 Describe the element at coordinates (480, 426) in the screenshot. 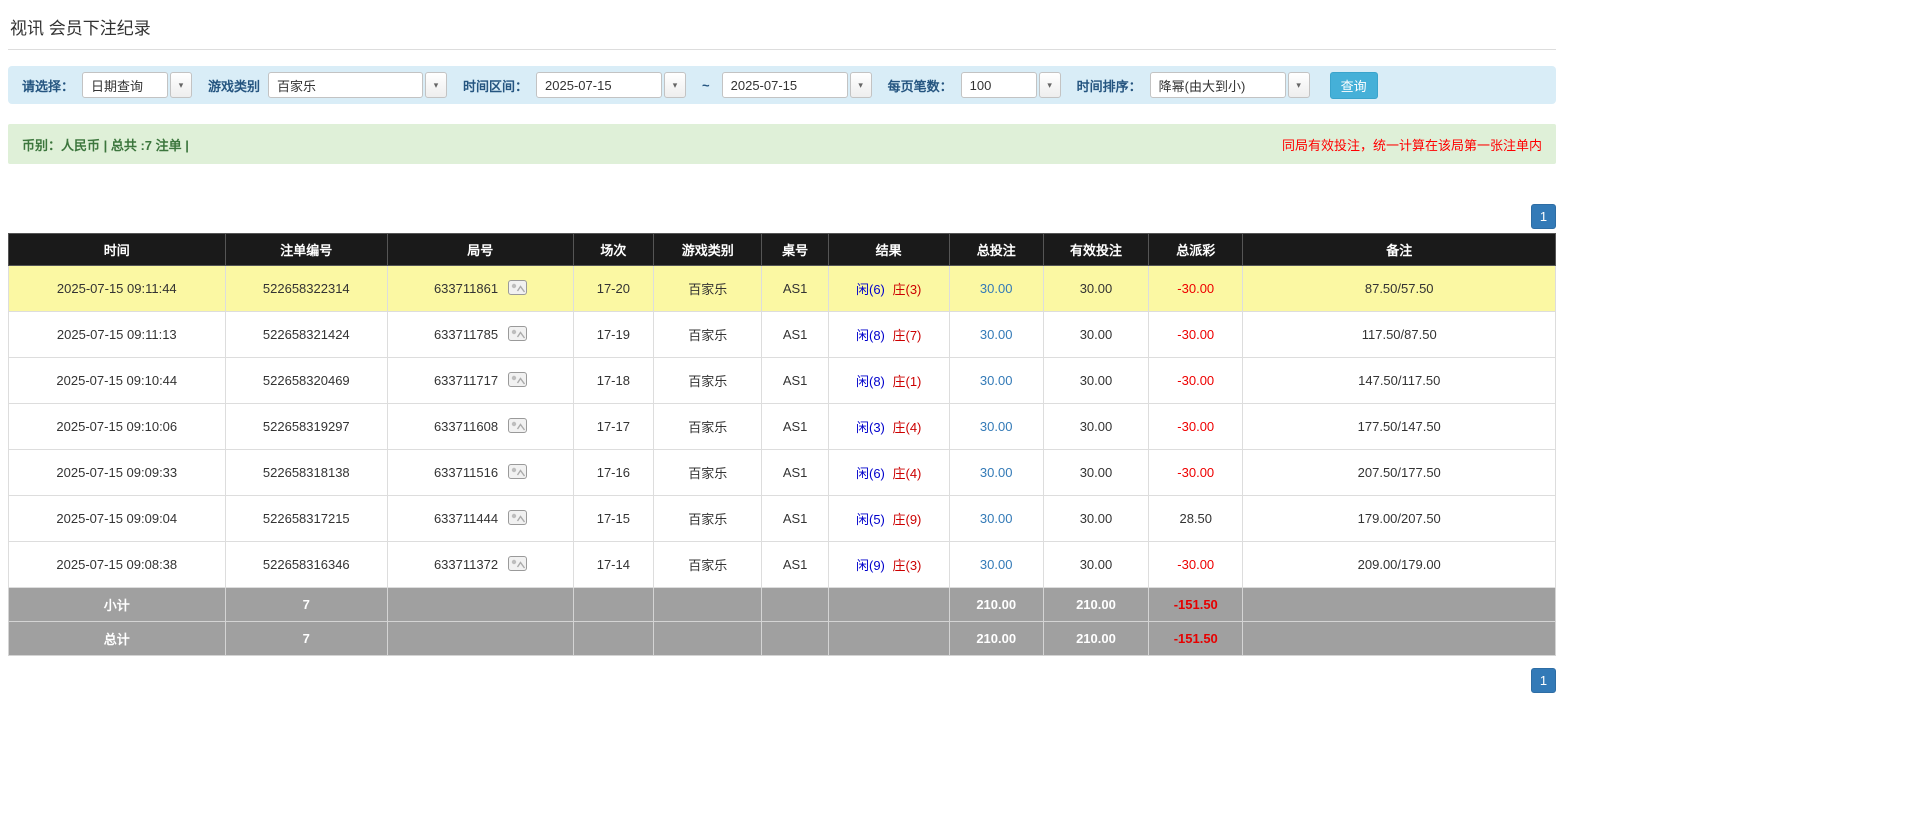

I see `cell-round: 633711608` at that location.